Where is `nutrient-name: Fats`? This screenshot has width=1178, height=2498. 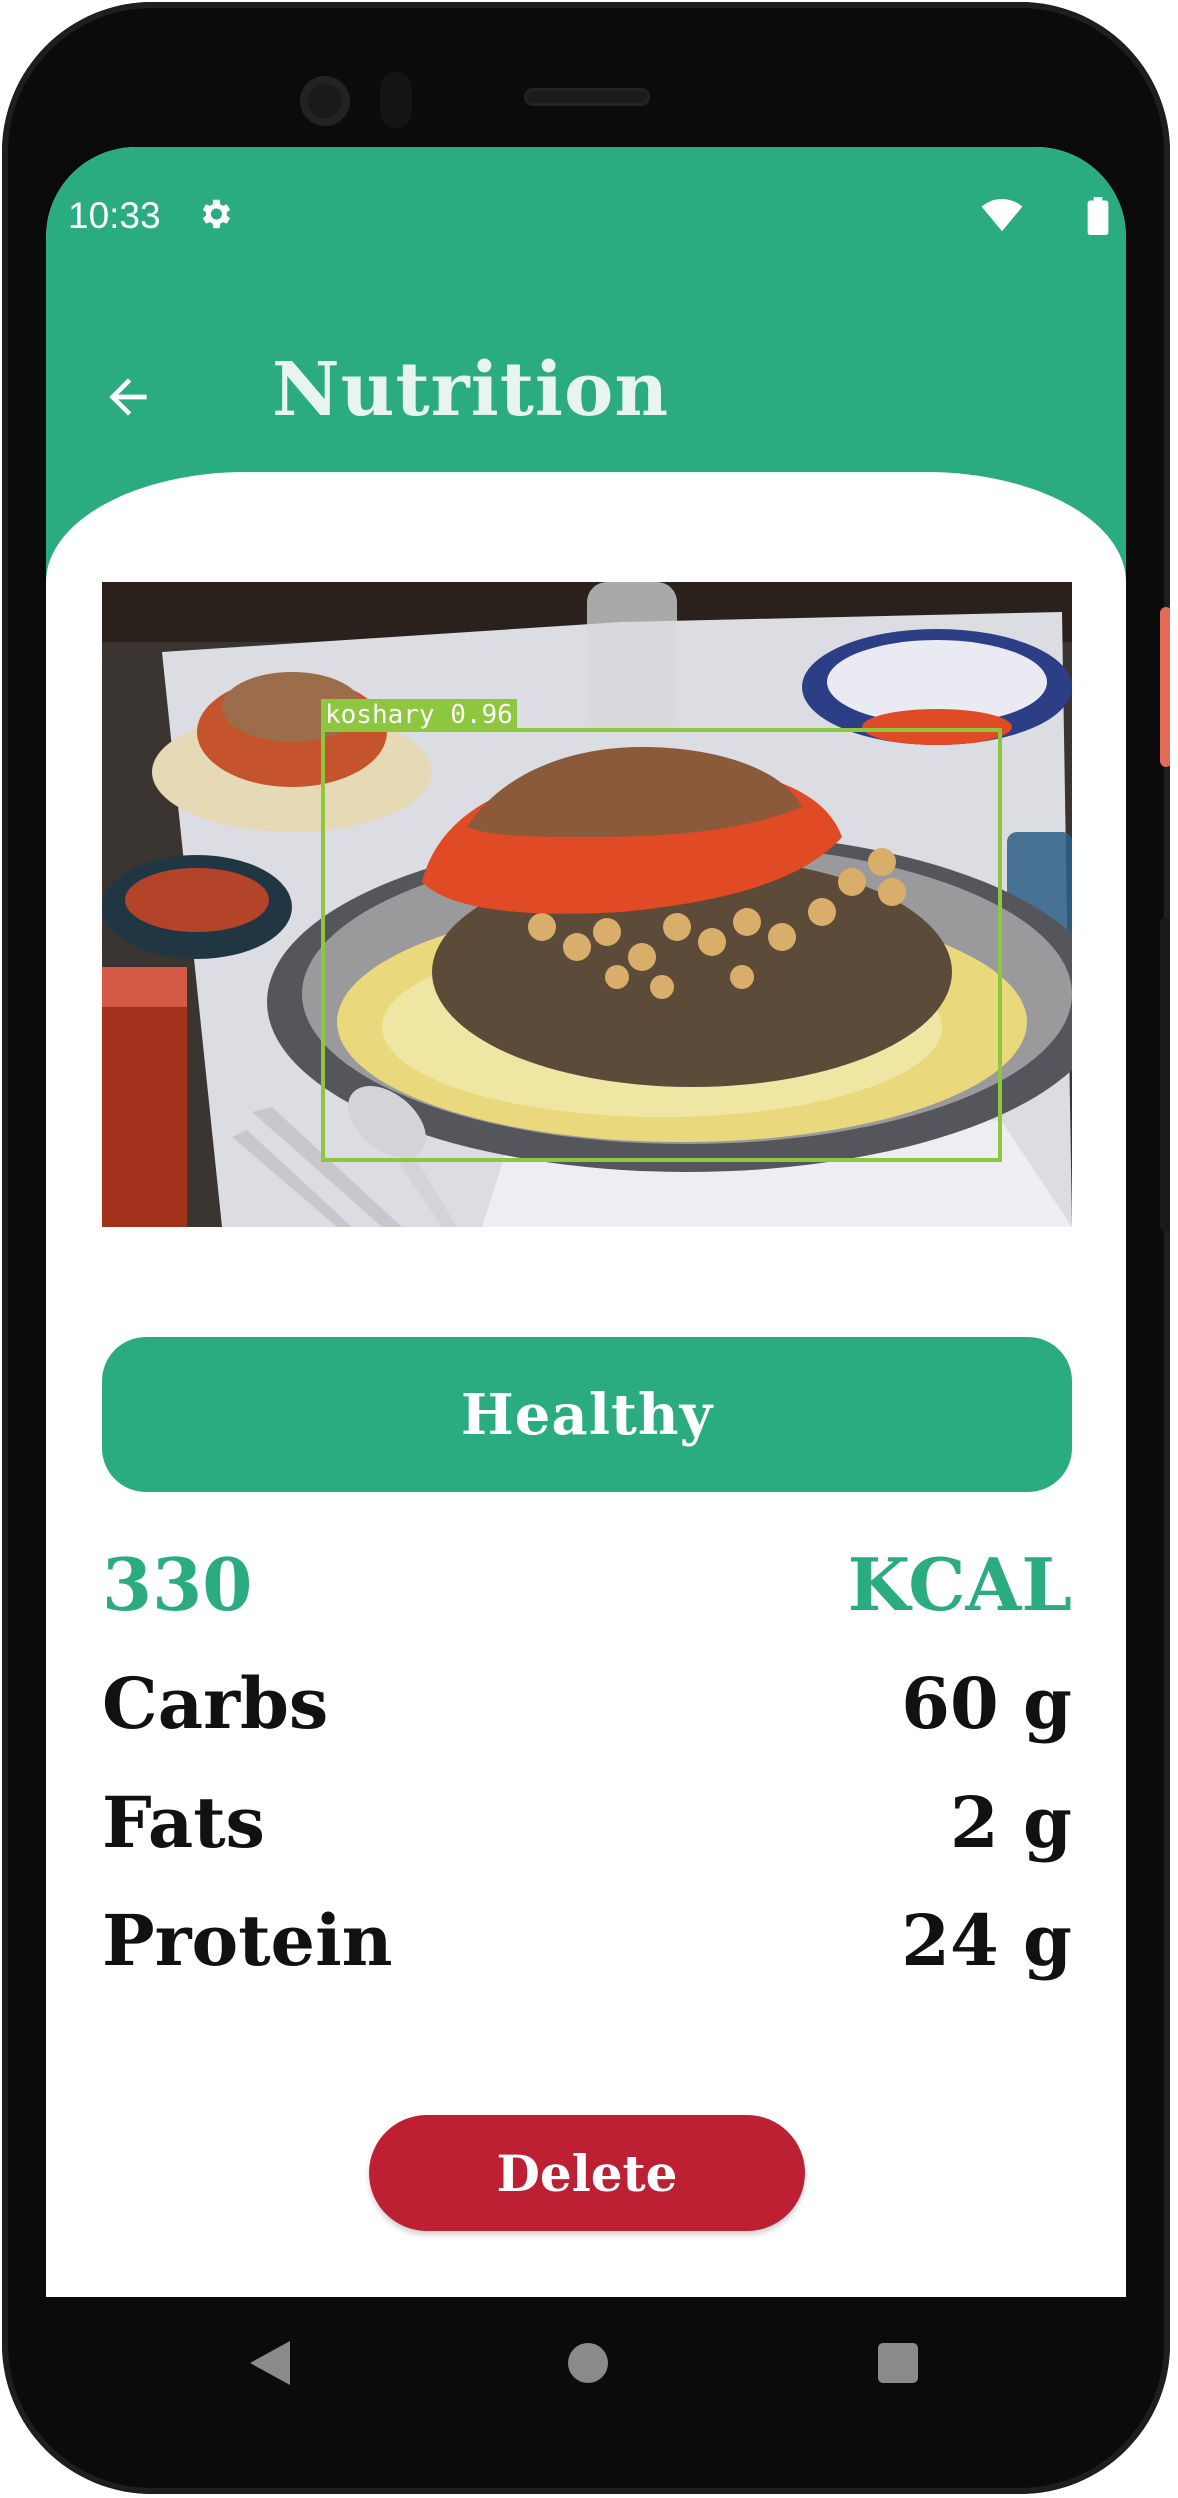
nutrient-name: Fats is located at coordinates (183, 1822).